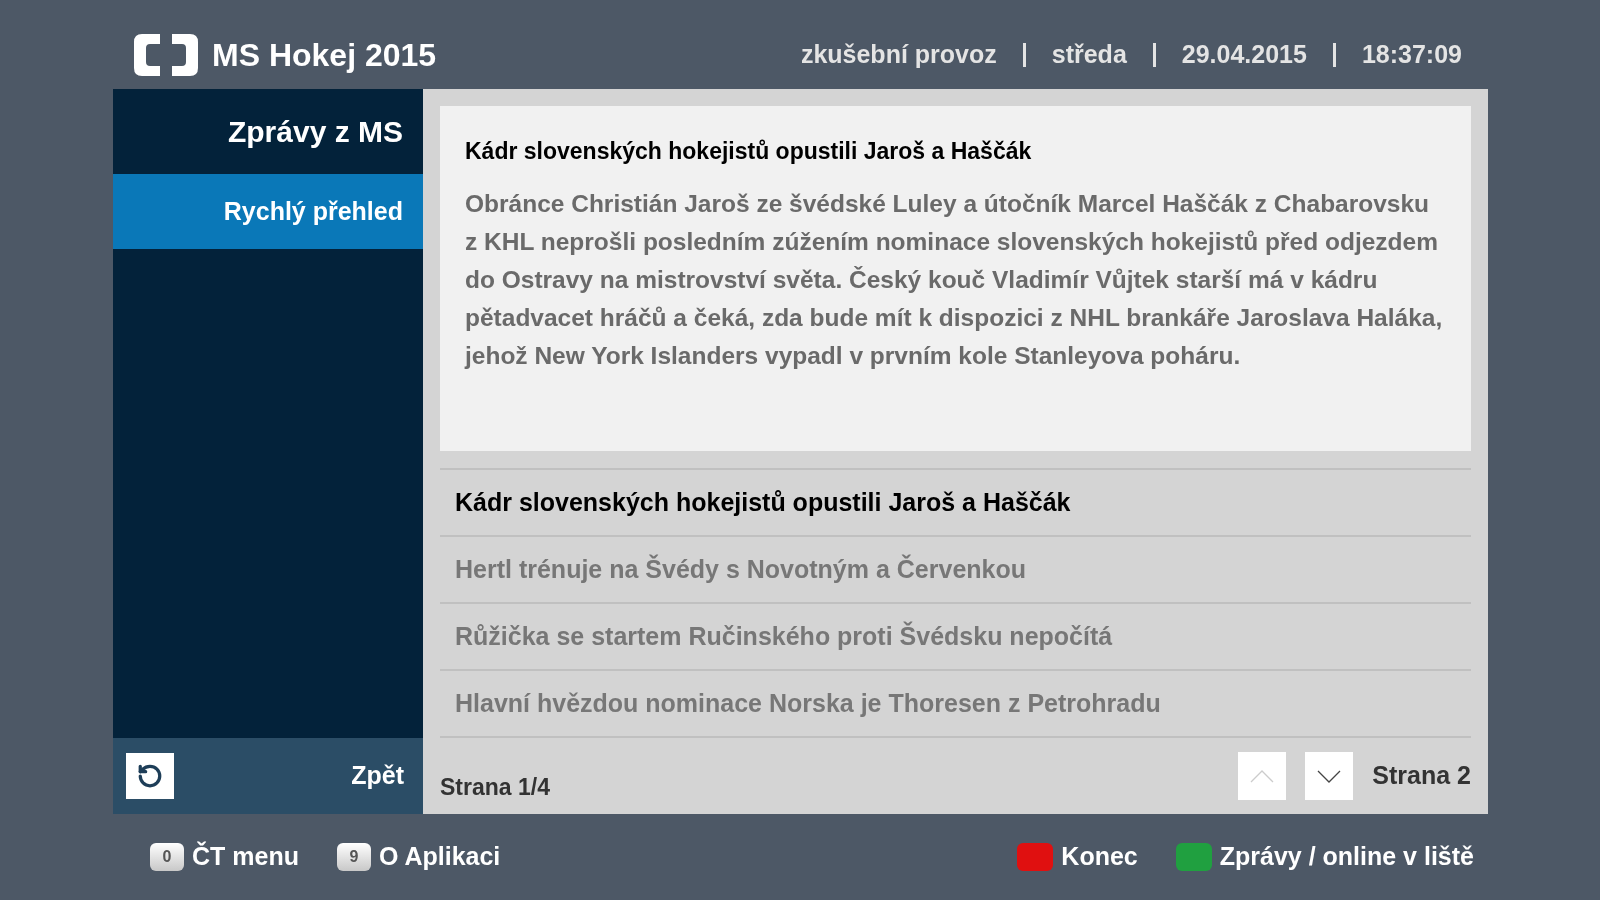 This screenshot has width=1600, height=900. Describe the element at coordinates (1421, 776) in the screenshot. I see `next-page-label: Strana 2` at that location.